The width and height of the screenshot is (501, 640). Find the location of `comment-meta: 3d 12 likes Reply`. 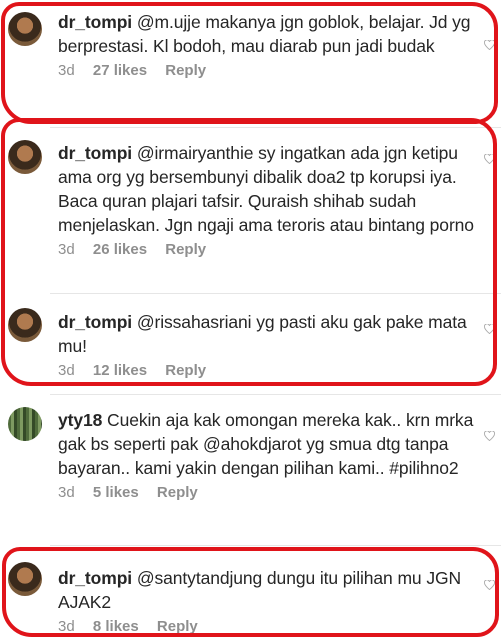

comment-meta: 3d 12 likes Reply is located at coordinates (269, 370).